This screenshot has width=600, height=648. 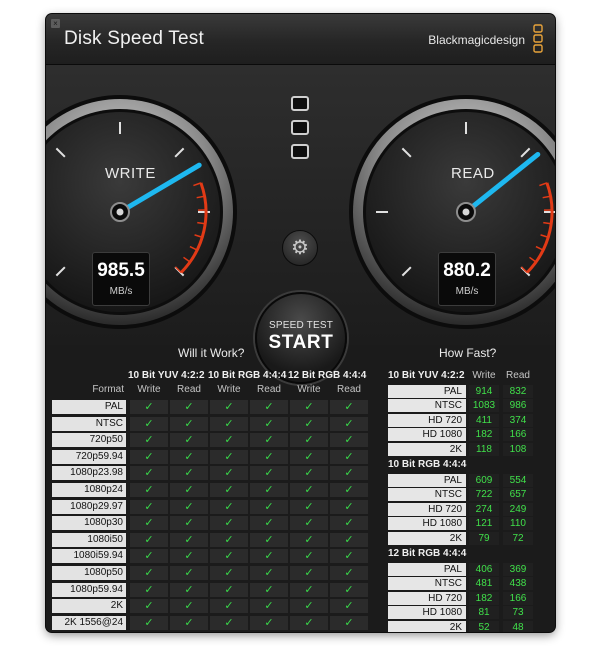 What do you see at coordinates (89, 539) in the screenshot?
I see `format-name: 1080i50` at bounding box center [89, 539].